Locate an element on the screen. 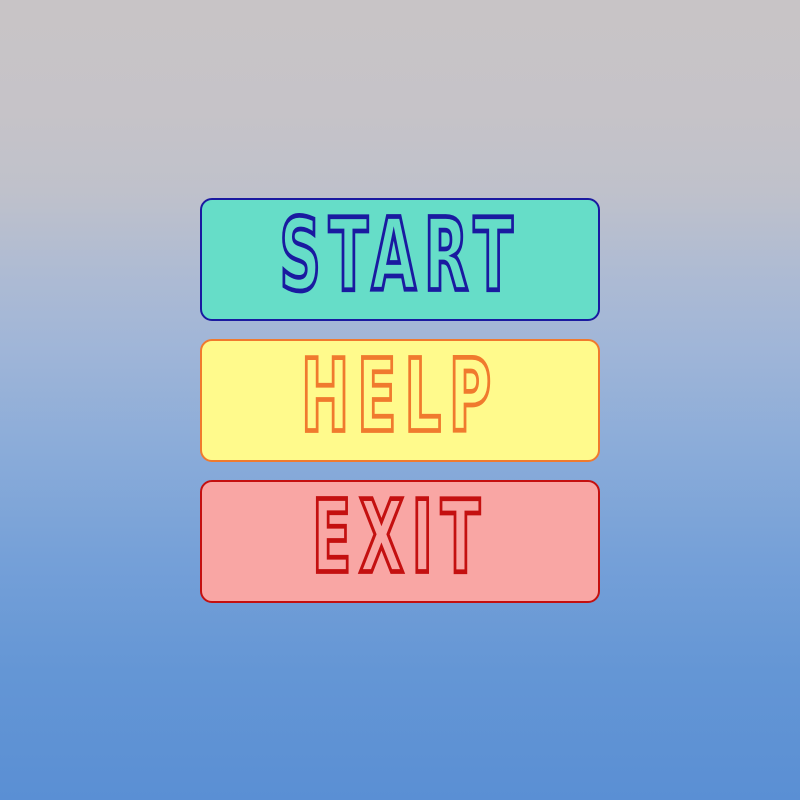 The width and height of the screenshot is (800, 800). start-button-label: START is located at coordinates (399, 255).